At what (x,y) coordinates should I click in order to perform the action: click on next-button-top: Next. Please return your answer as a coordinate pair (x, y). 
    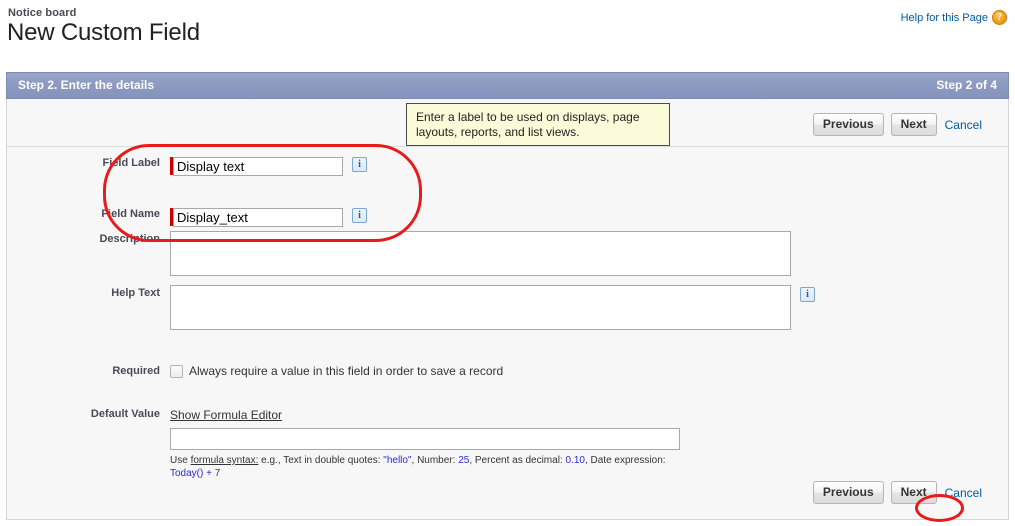
    Looking at the image, I should click on (913, 124).